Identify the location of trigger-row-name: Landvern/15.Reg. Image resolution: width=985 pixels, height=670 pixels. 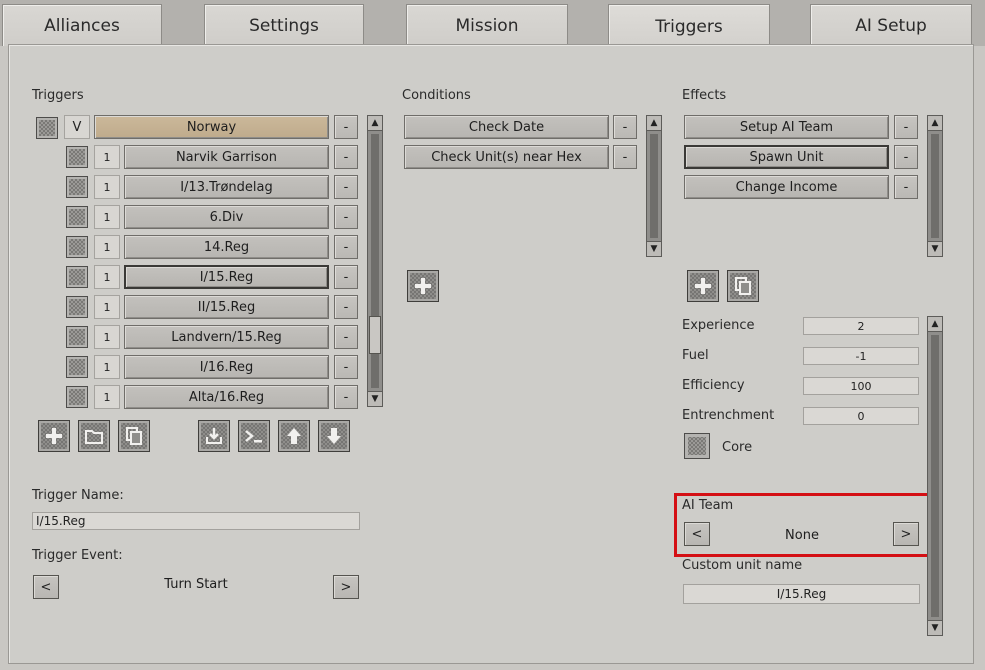
(226, 337).